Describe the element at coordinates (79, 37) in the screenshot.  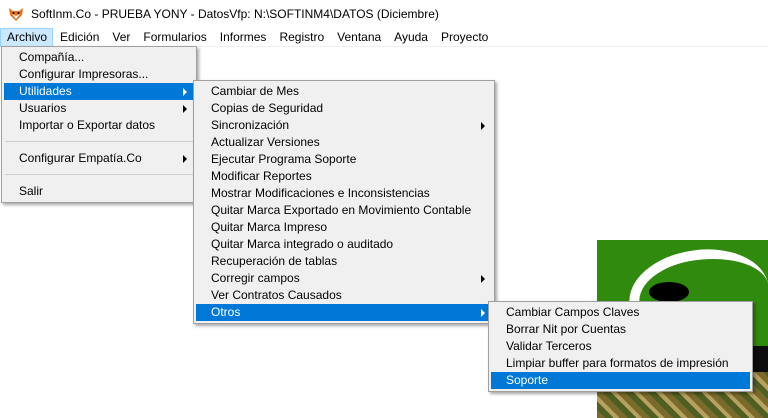
I see `menu-edicion: Edición` at that location.